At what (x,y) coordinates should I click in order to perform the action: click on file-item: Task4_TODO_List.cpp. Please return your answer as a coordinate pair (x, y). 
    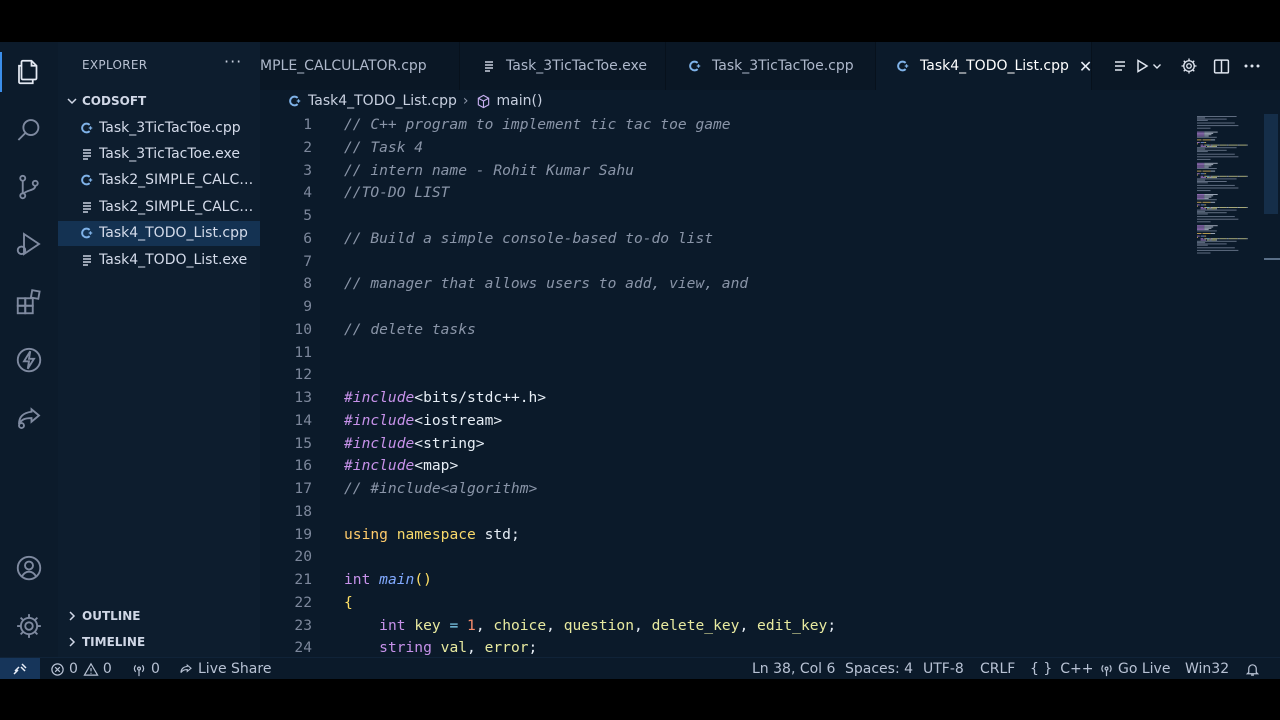
    Looking at the image, I should click on (159, 233).